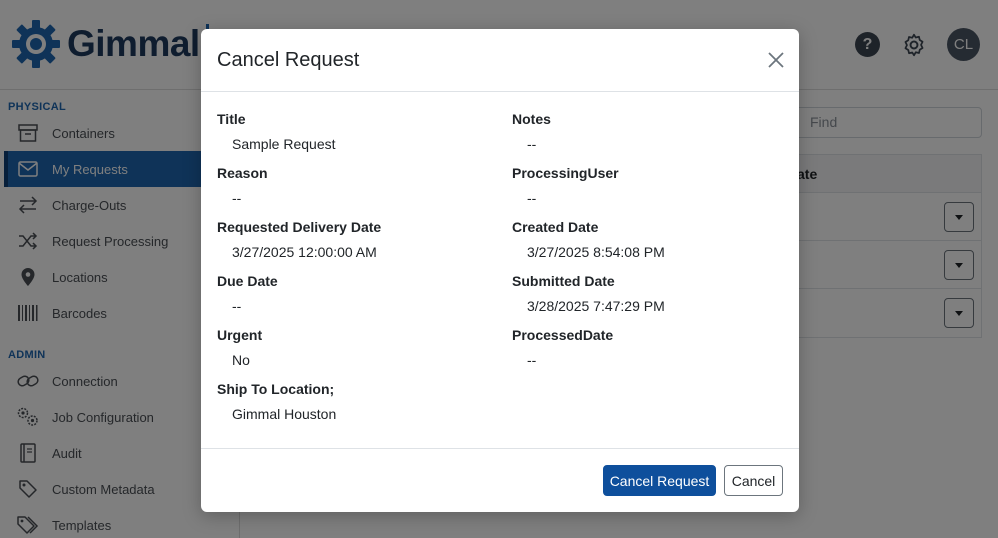 The width and height of the screenshot is (998, 538). I want to click on field-label: Reason, so click(242, 173).